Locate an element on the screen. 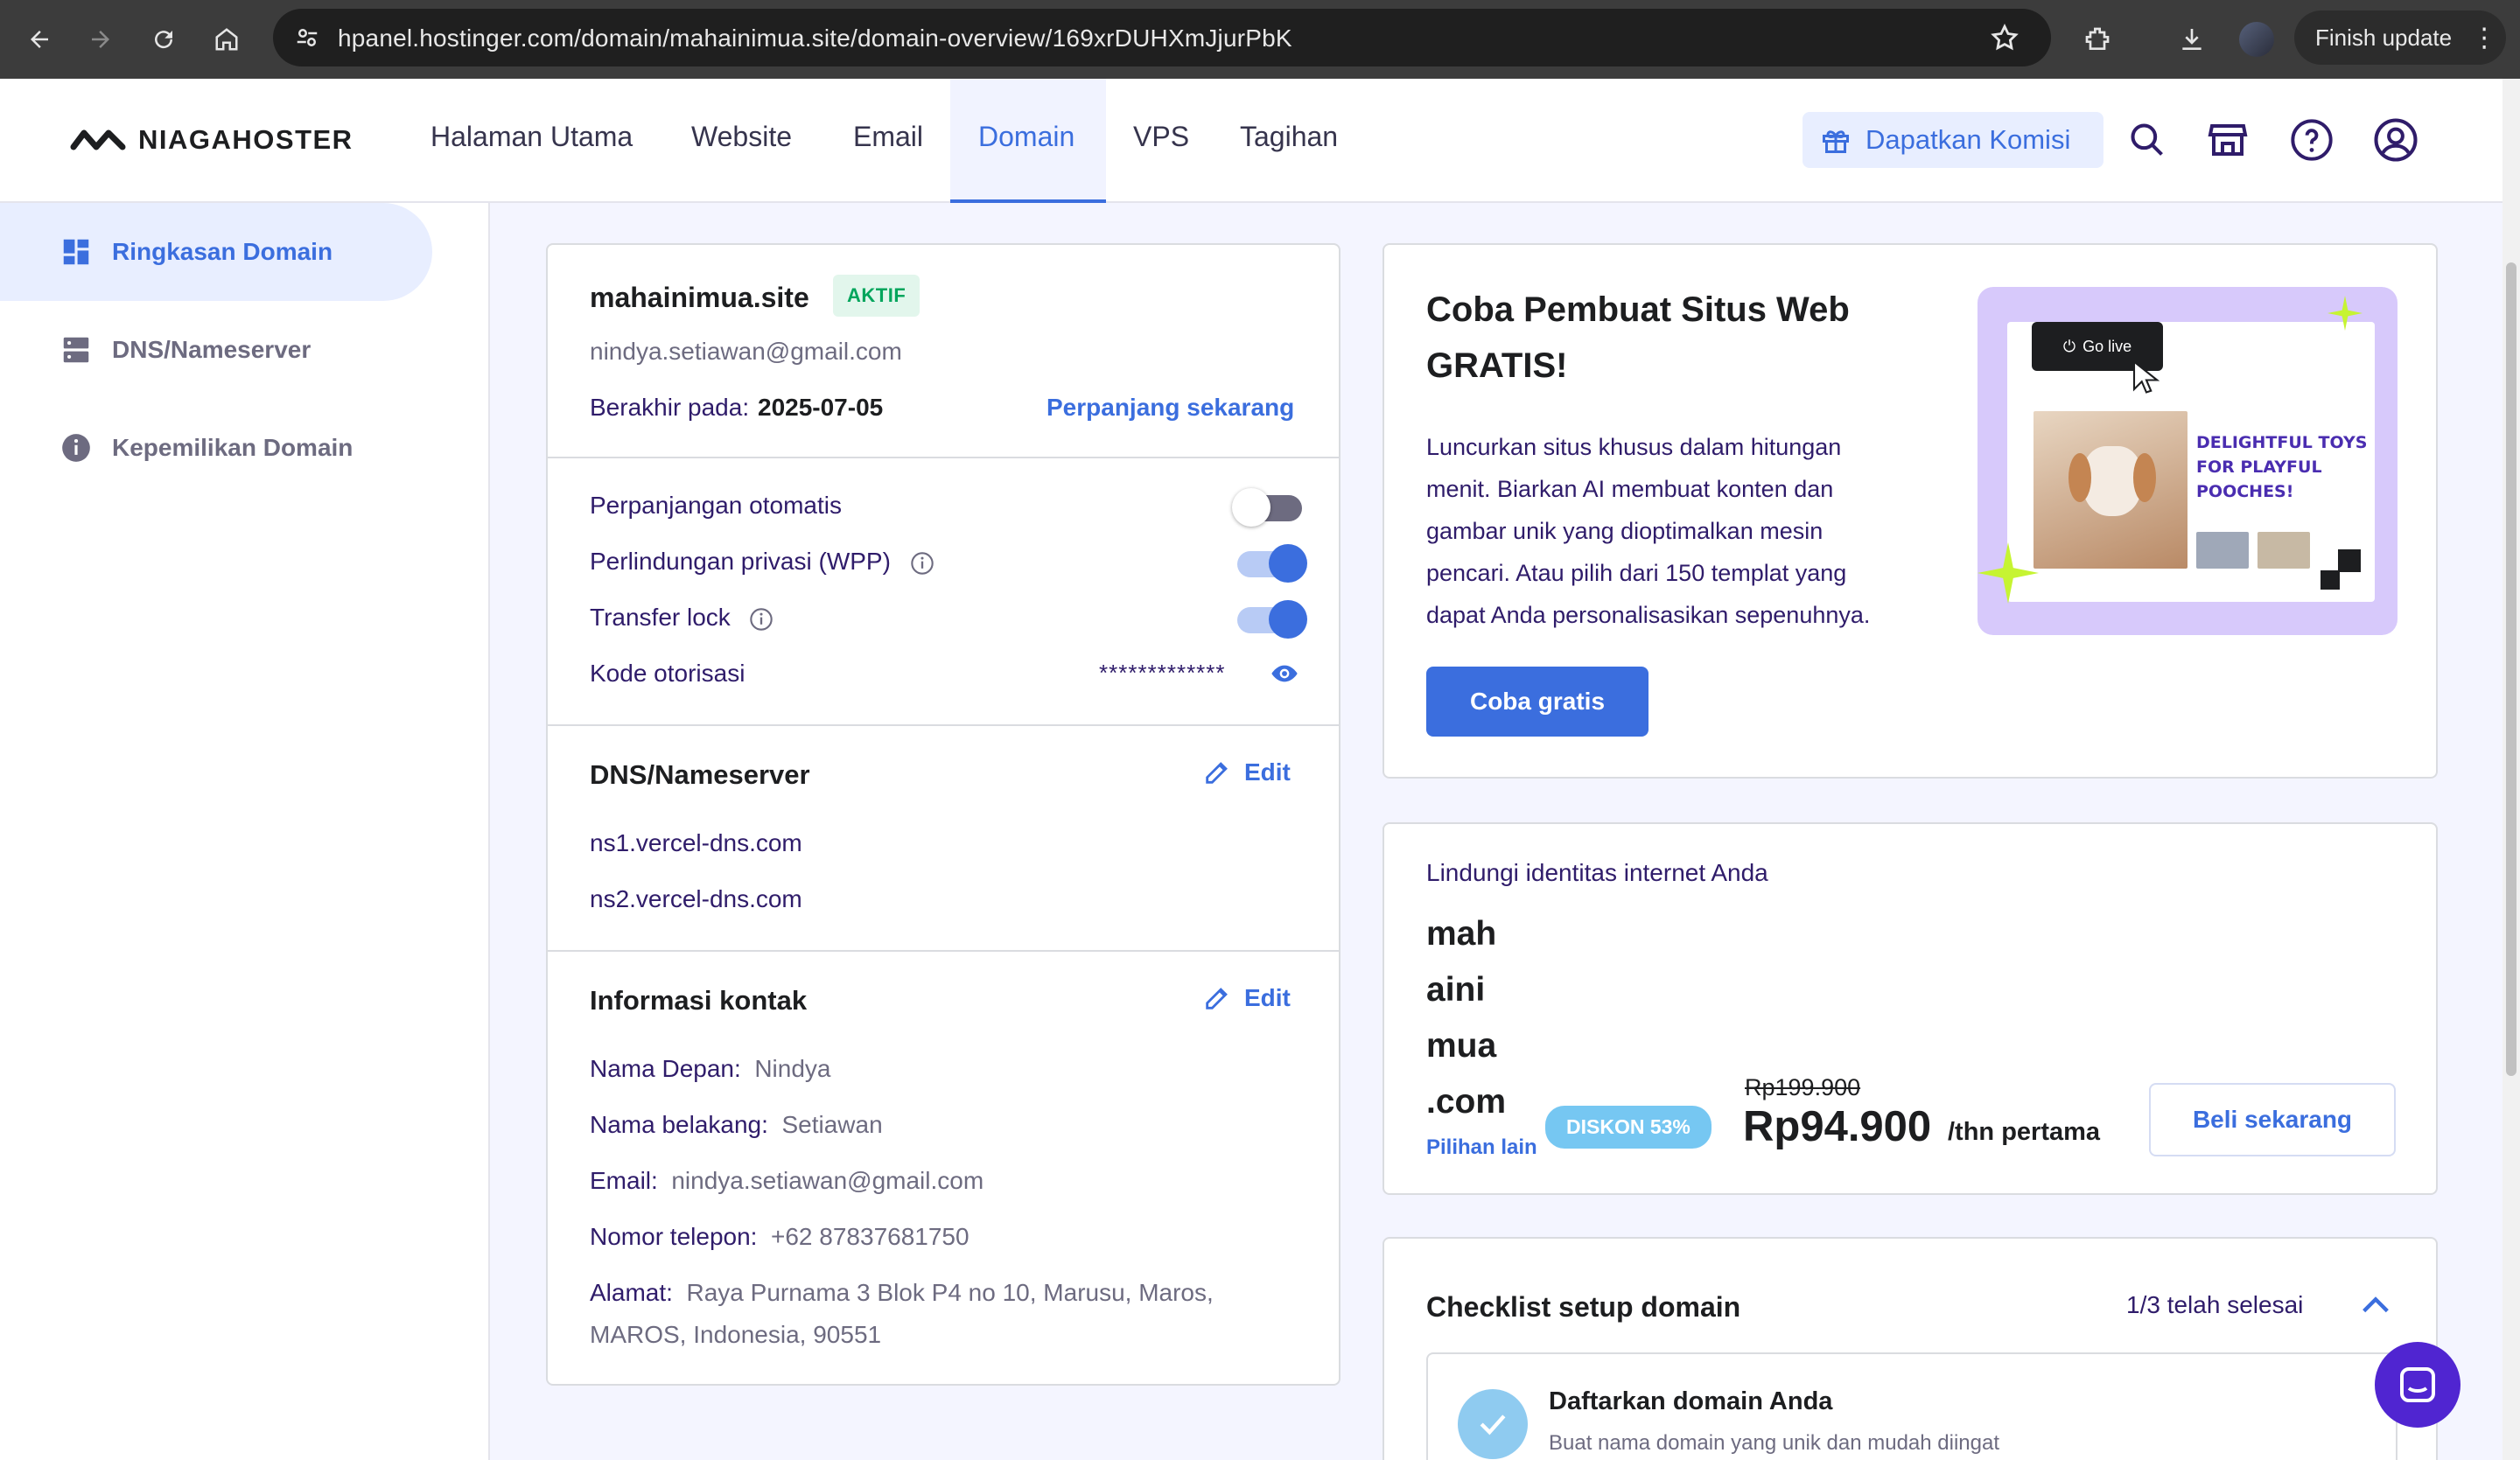  home-icon is located at coordinates (226, 39).